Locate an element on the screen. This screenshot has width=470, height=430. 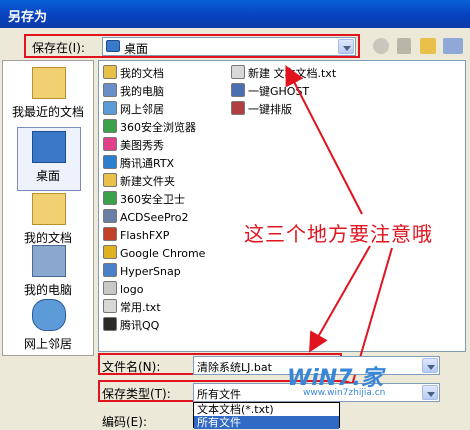
watermark-url: www.win7zhijia.cn is located at coordinates (344, 393).